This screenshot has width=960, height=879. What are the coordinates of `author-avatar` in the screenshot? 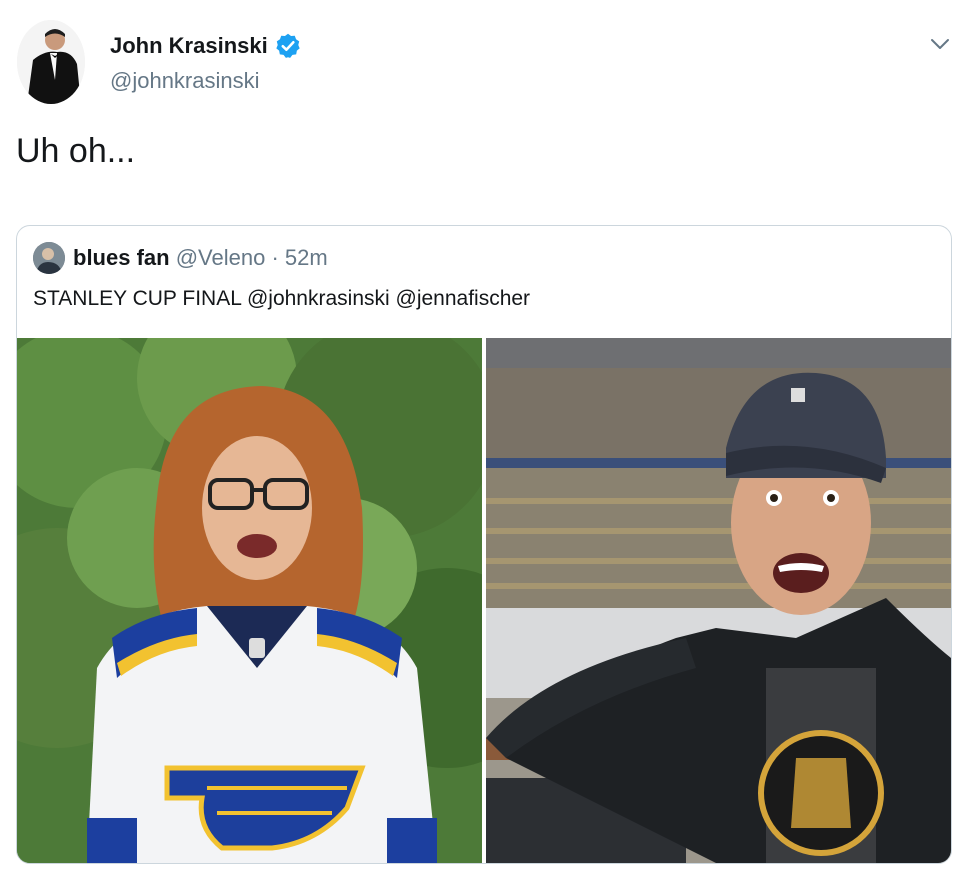 It's located at (51, 62).